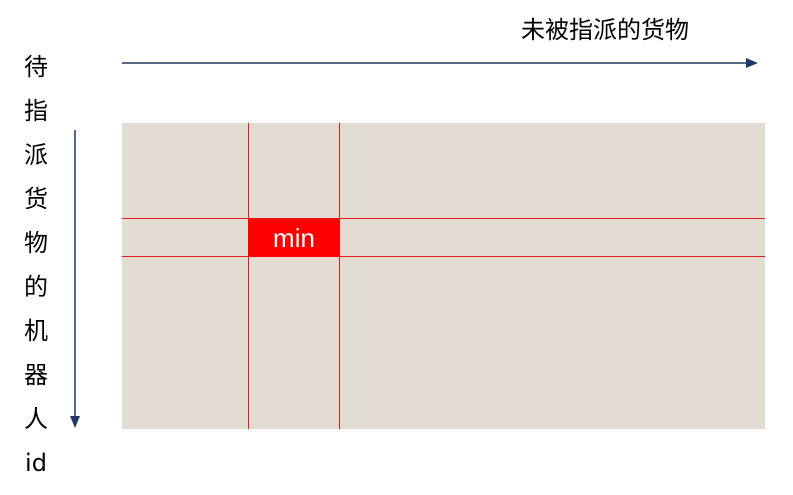 The width and height of the screenshot is (793, 495). I want to click on left-axis-char: 人, so click(36, 419).